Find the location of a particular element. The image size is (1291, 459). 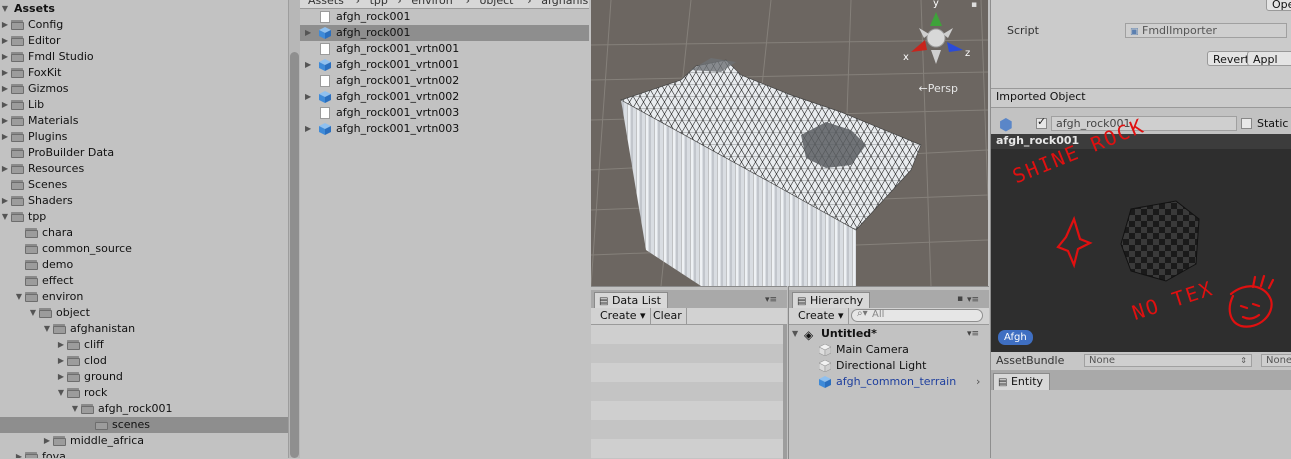

tree-folder-row: ▶ Shaders is located at coordinates (144, 201).